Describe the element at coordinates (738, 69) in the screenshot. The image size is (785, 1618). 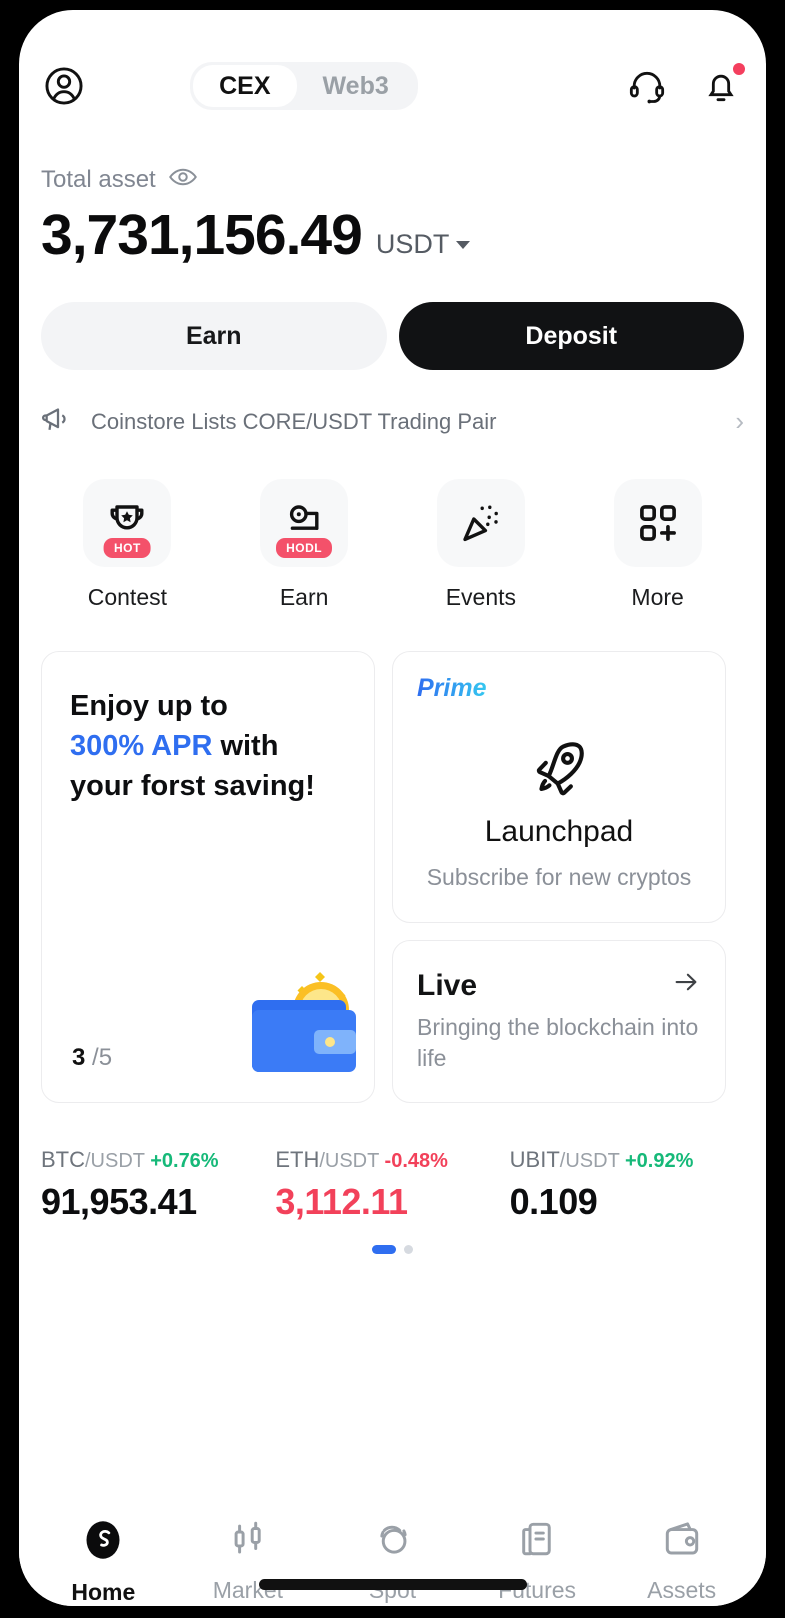
I see `notification-badge` at that location.